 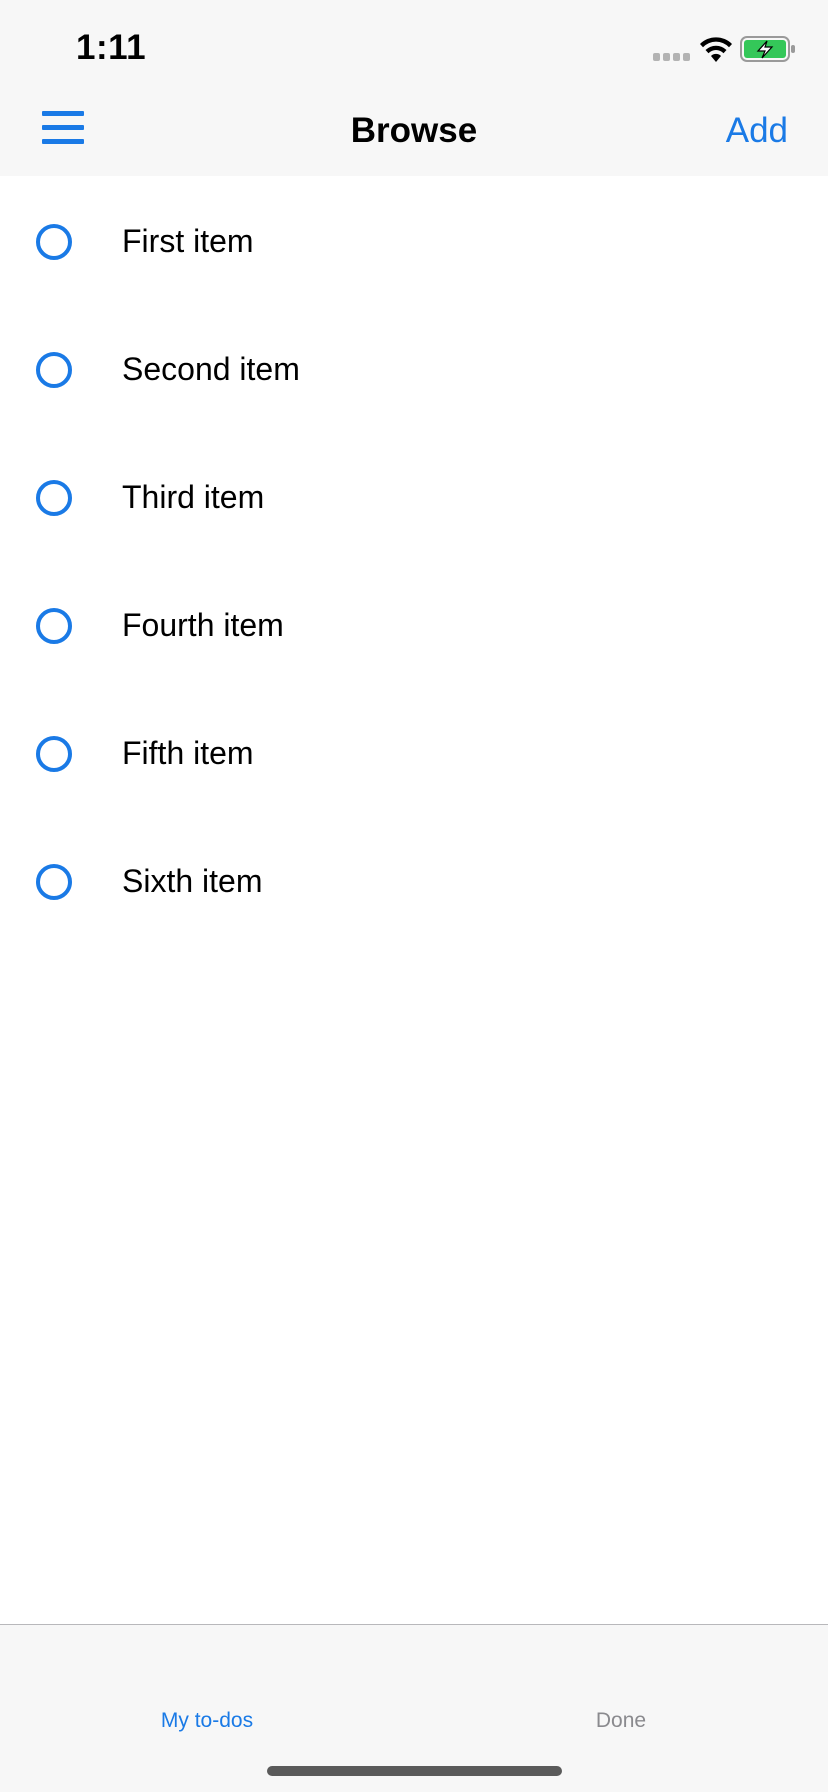 What do you see at coordinates (414, 624) in the screenshot?
I see `todo-item: Fourth item` at bounding box center [414, 624].